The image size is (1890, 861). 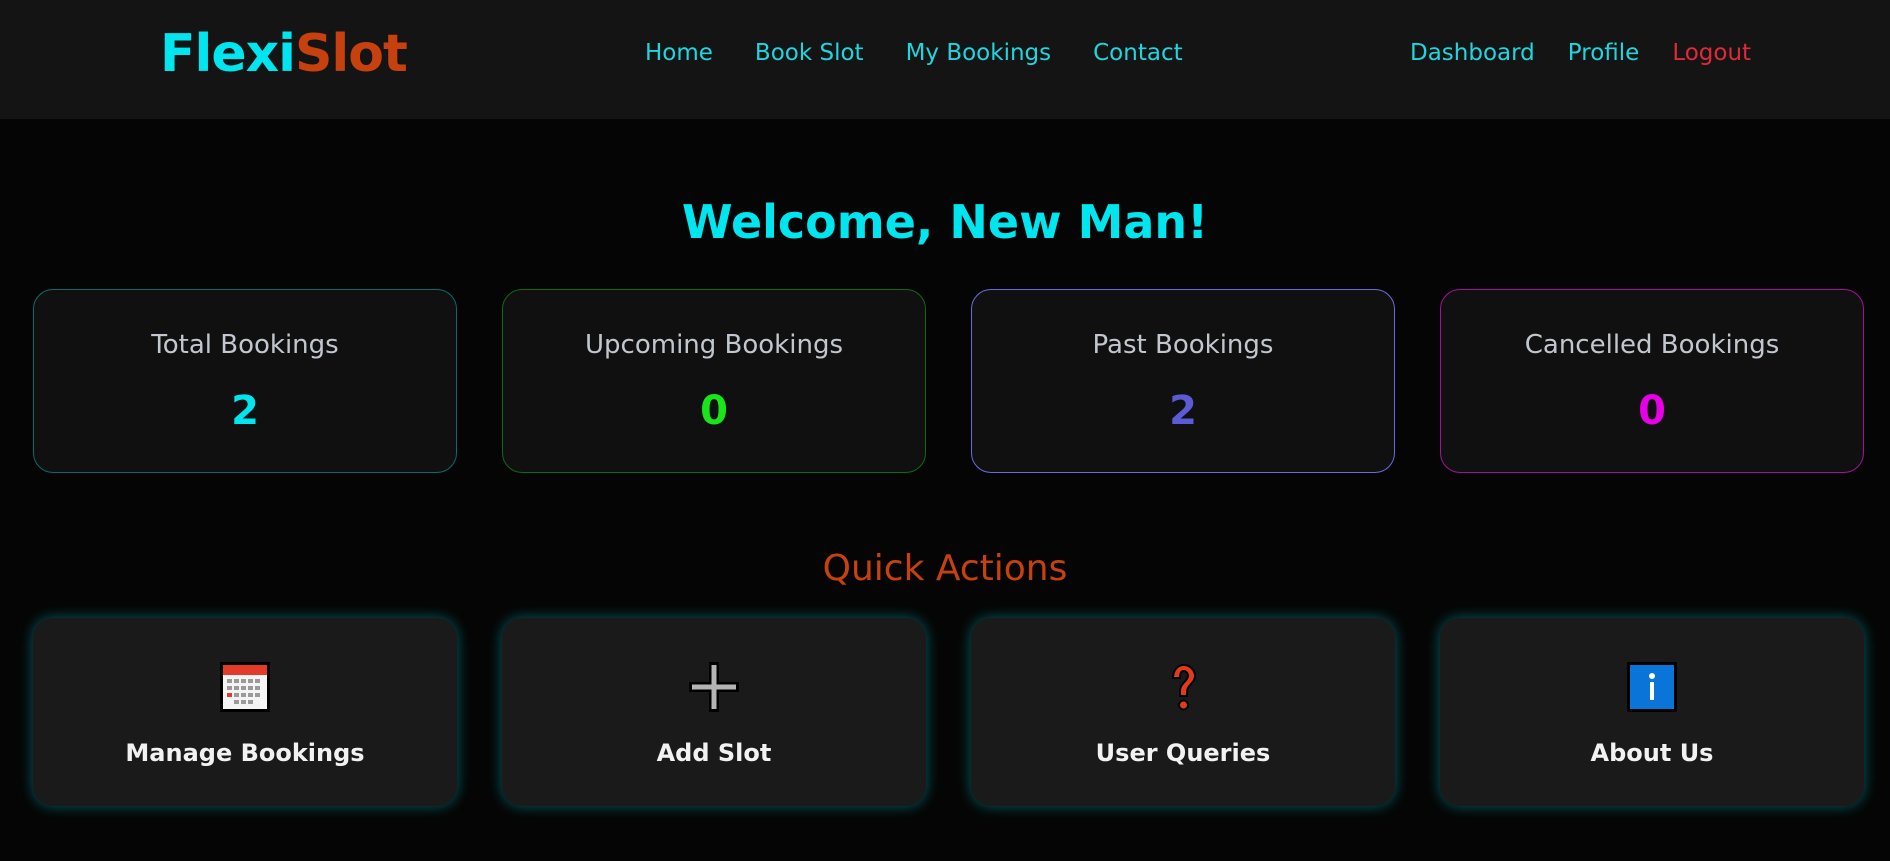 What do you see at coordinates (228, 54) in the screenshot?
I see `brand-part-flexi: Flexi` at bounding box center [228, 54].